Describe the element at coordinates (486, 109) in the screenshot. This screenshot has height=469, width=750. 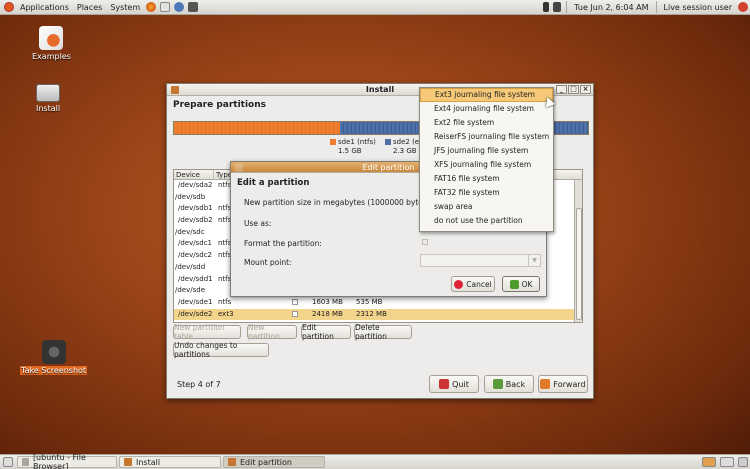
I see `menu-option: Ext4 journaling file system` at that location.